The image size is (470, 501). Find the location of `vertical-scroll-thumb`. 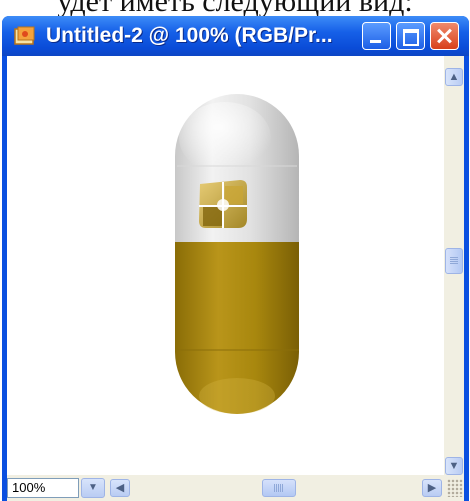

vertical-scroll-thumb is located at coordinates (454, 261).